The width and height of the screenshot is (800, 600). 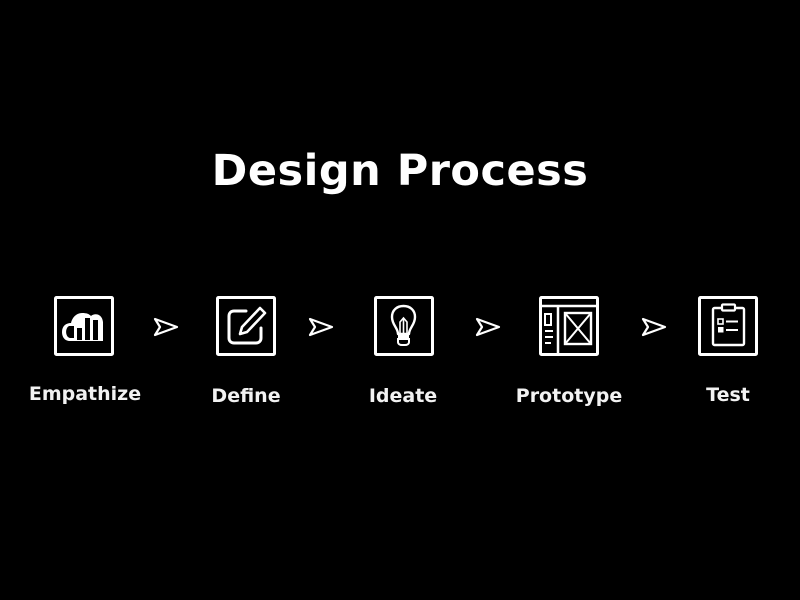 I want to click on heart-bar-chart-icon, so click(x=84, y=326).